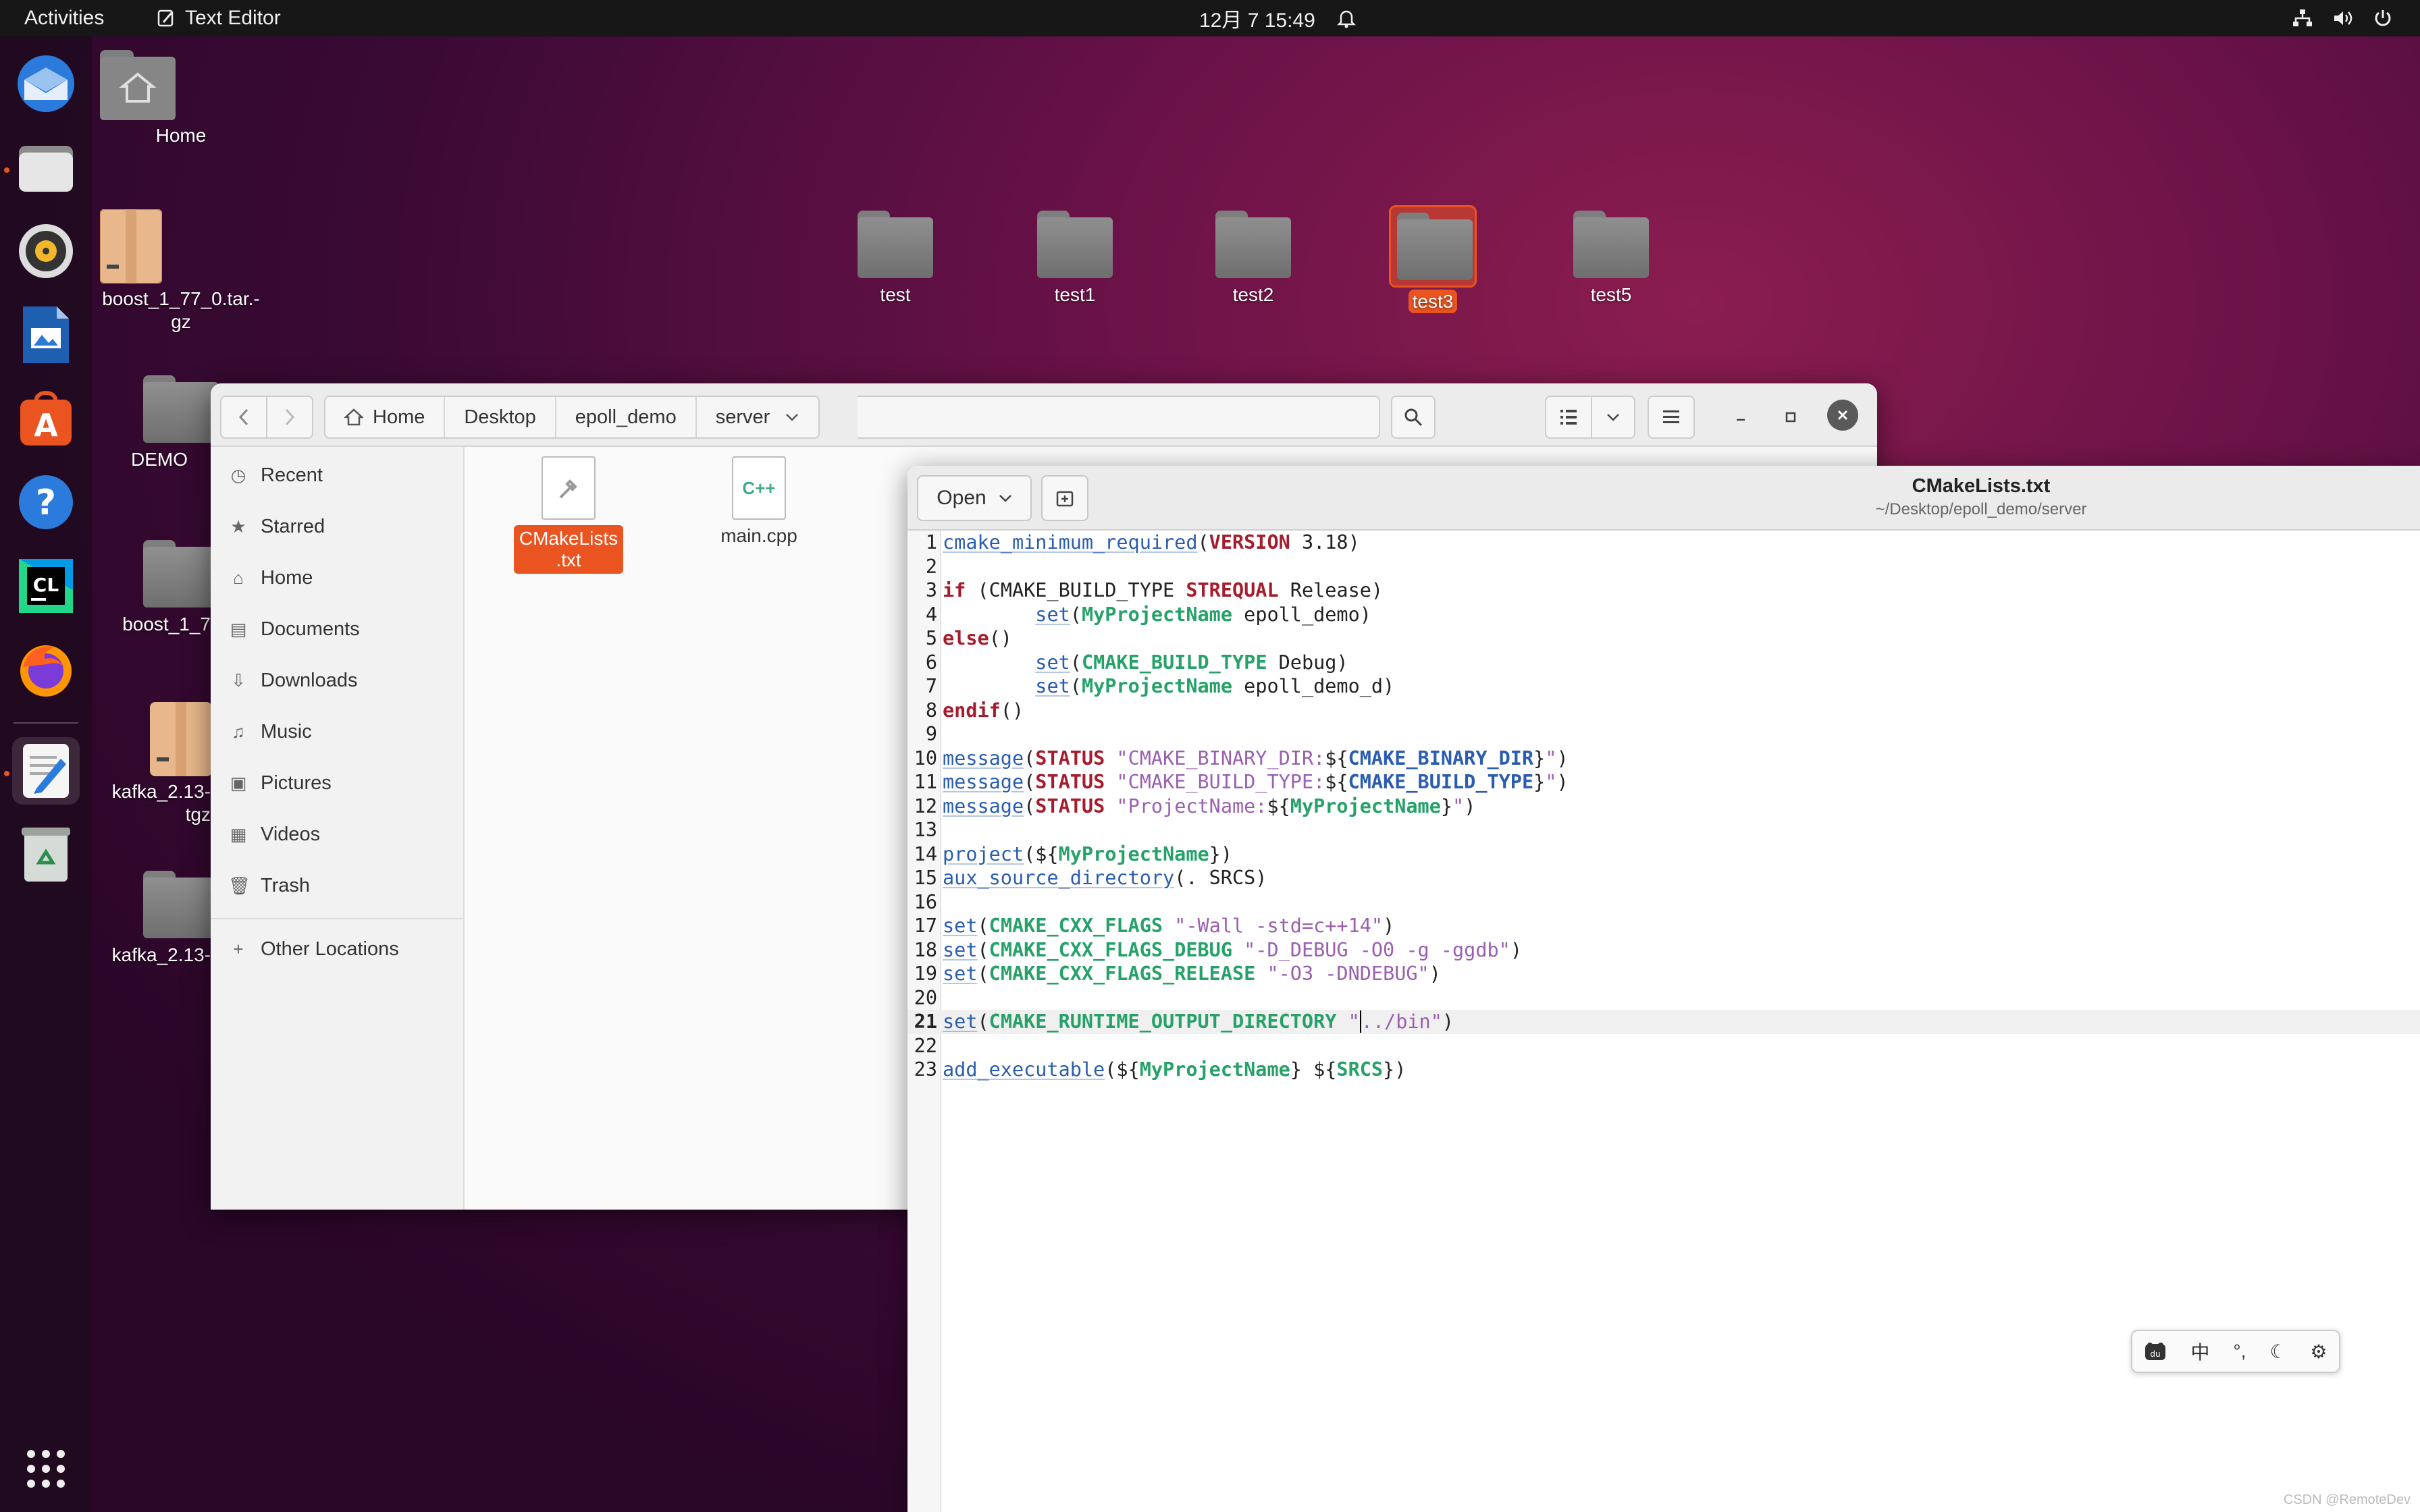  What do you see at coordinates (568, 515) in the screenshot?
I see `file-cmakelists: CMakeLists .txt` at bounding box center [568, 515].